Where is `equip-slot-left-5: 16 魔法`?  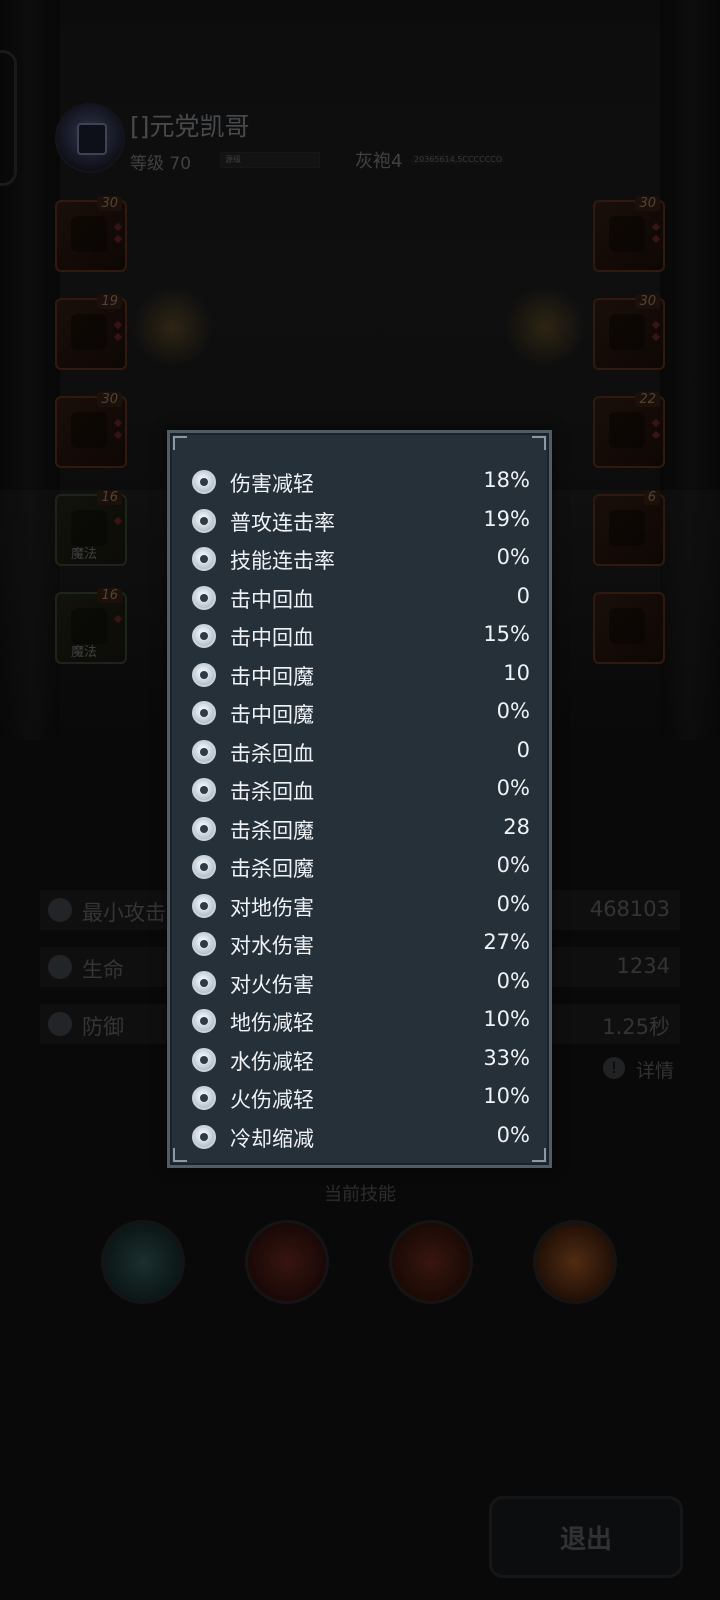
equip-slot-left-5: 16 魔法 is located at coordinates (91, 626).